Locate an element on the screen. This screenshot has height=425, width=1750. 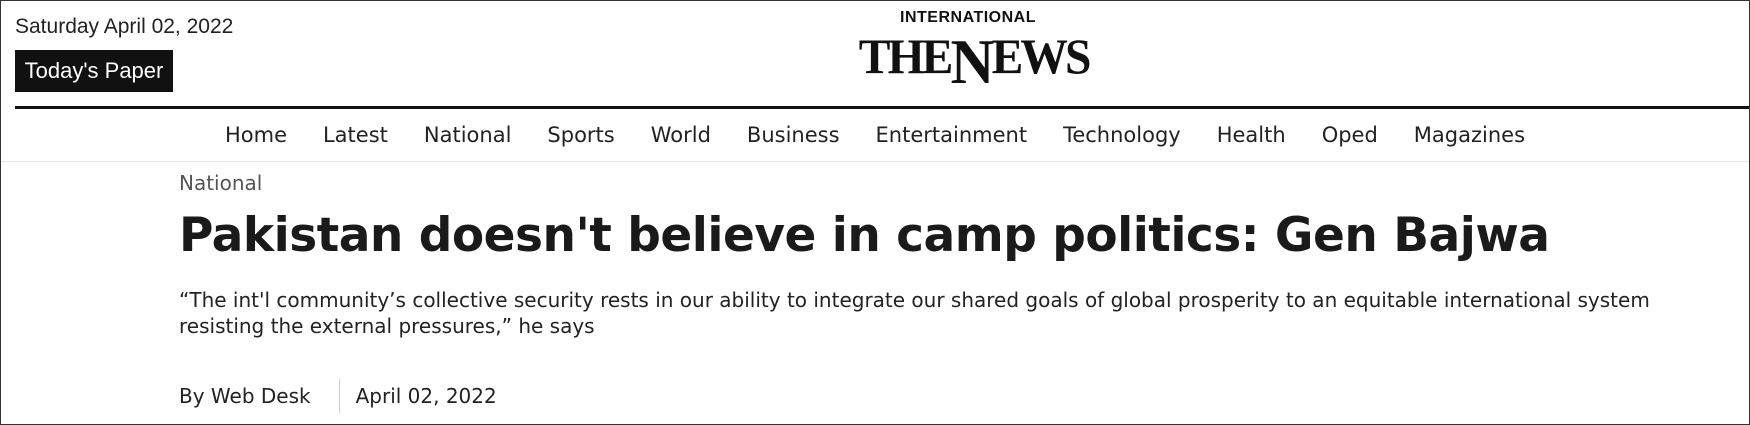
nav-item-national: National is located at coordinates (468, 135).